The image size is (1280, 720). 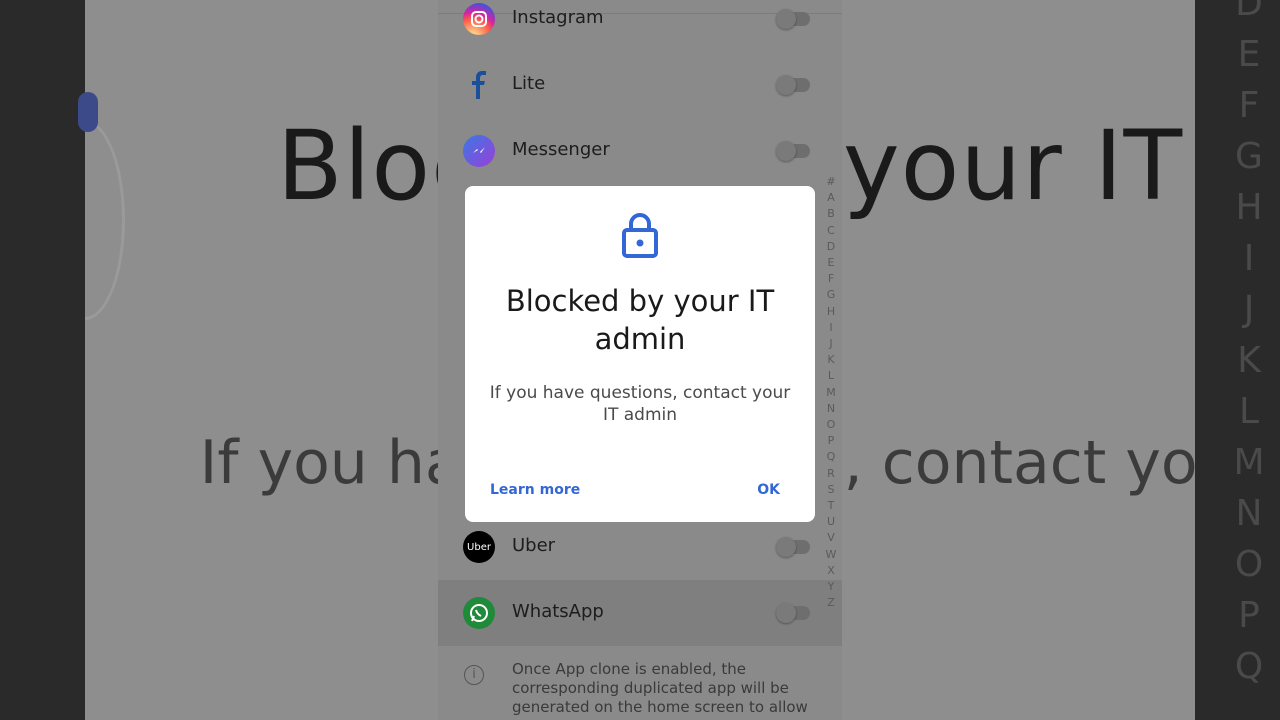 I want to click on instagram-icon, so click(x=479, y=19).